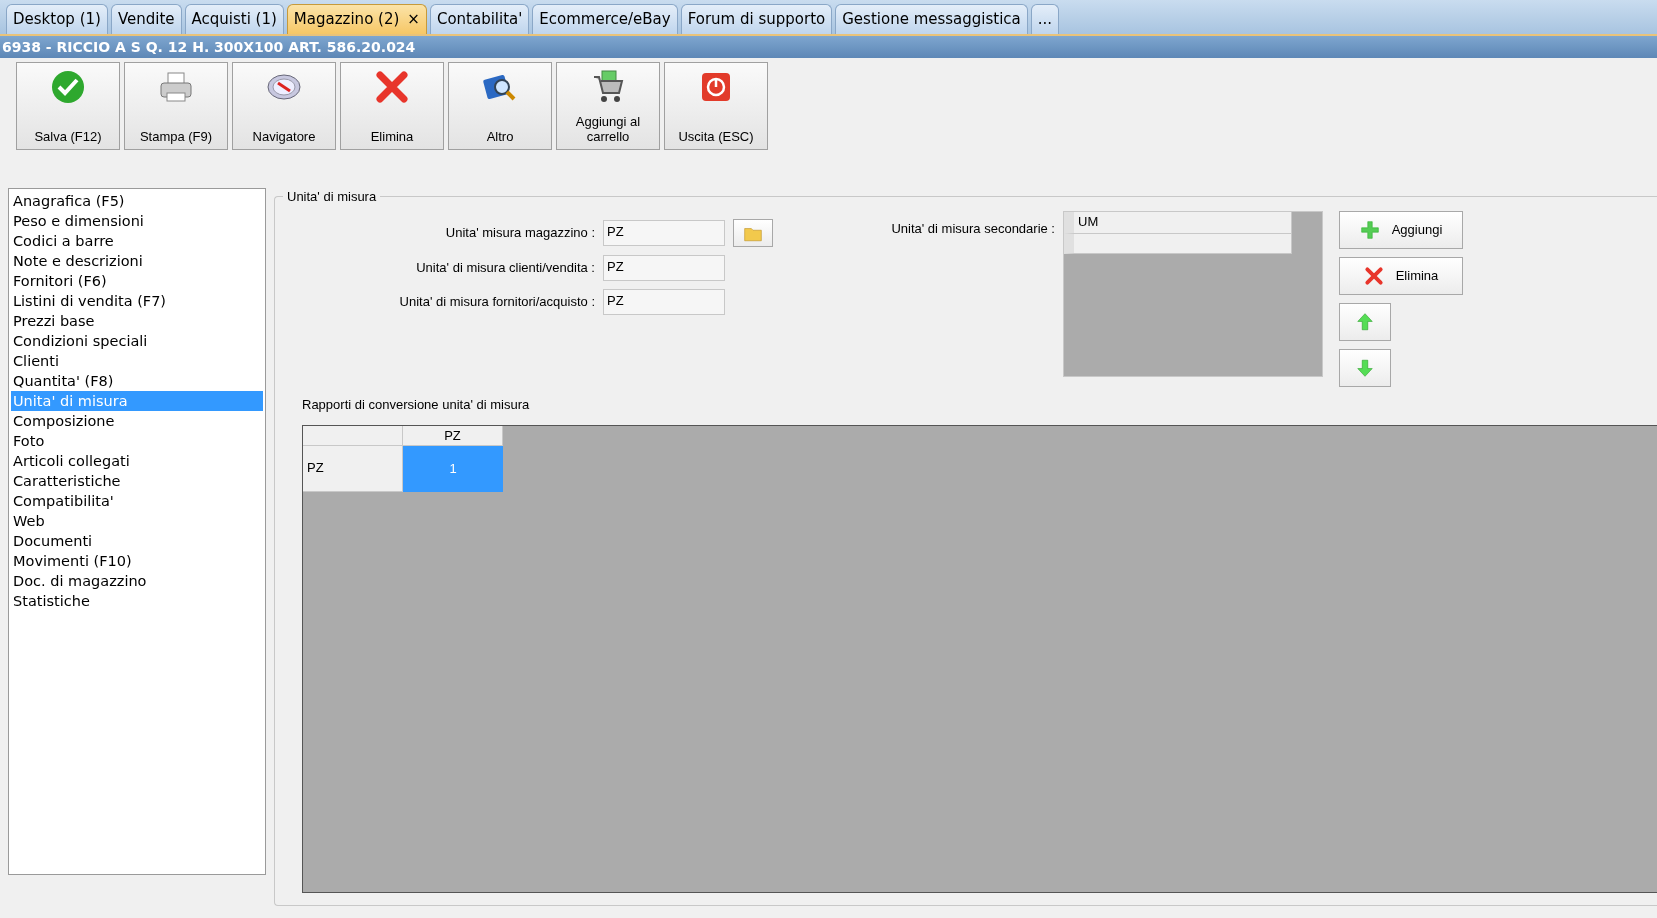  I want to click on column-header: PZ, so click(453, 435).